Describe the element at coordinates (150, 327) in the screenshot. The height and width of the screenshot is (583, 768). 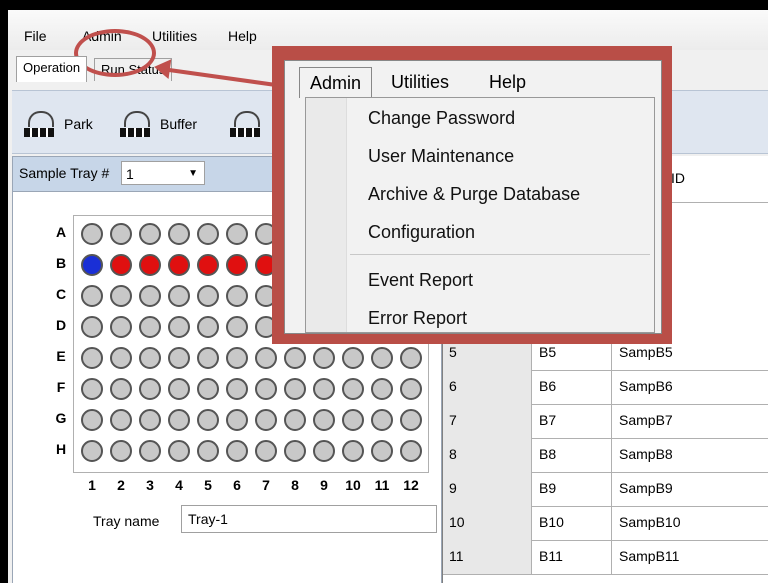
I see `well-D3` at that location.